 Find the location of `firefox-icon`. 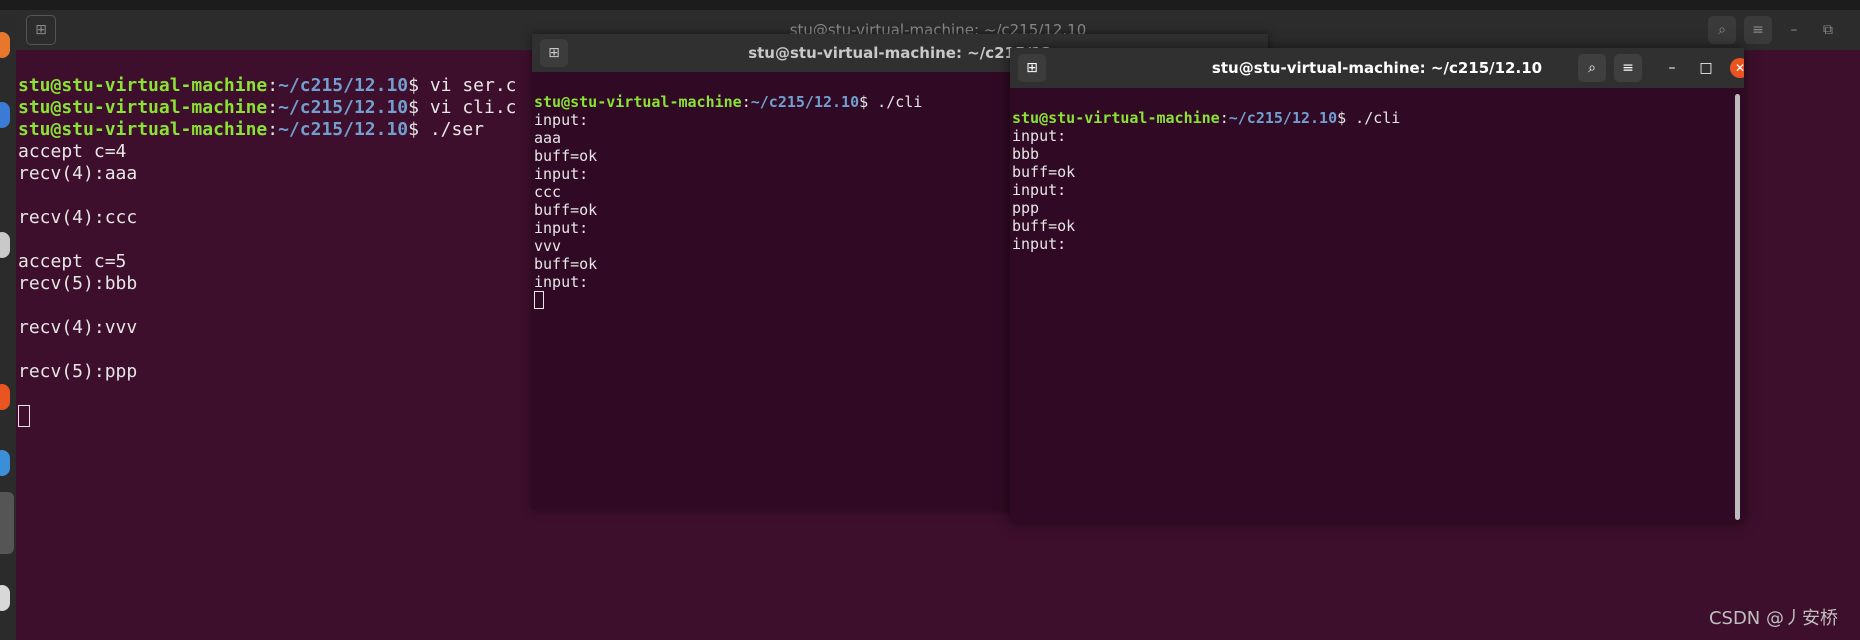

firefox-icon is located at coordinates (5, 45).